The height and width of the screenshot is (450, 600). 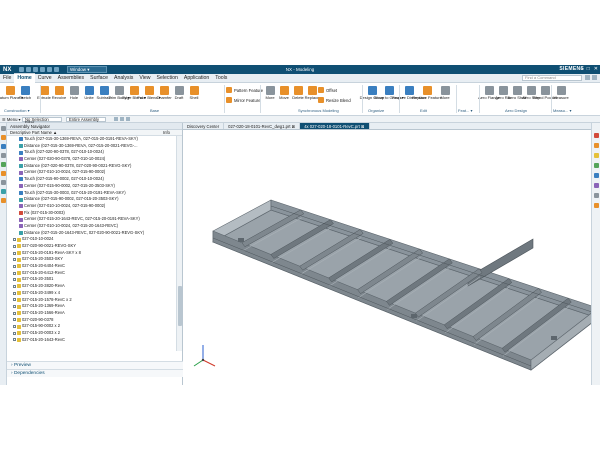 I want to click on tree-component-row: 027-015-20-3503-SKY, so click(x=92, y=259).